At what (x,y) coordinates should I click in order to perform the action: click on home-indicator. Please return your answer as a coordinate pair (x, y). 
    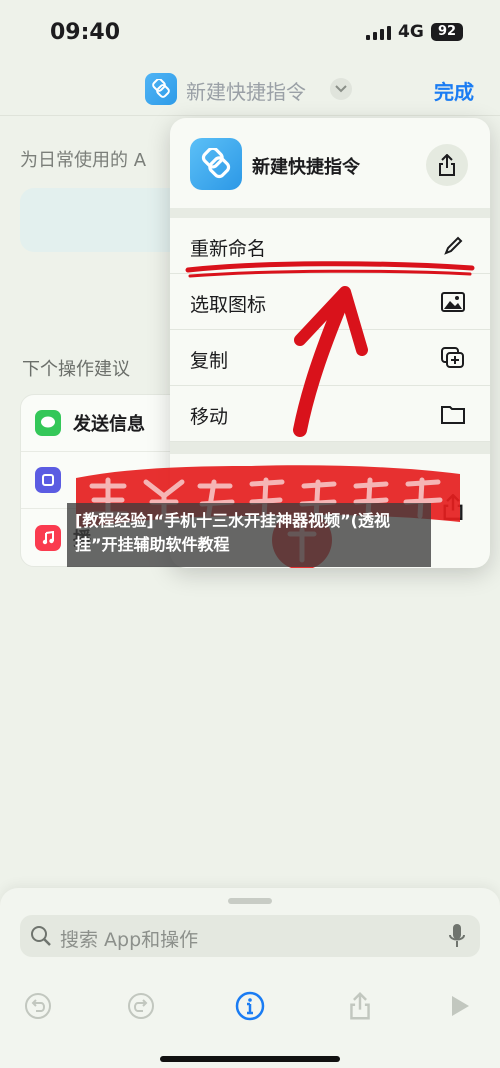
    Looking at the image, I should click on (250, 1059).